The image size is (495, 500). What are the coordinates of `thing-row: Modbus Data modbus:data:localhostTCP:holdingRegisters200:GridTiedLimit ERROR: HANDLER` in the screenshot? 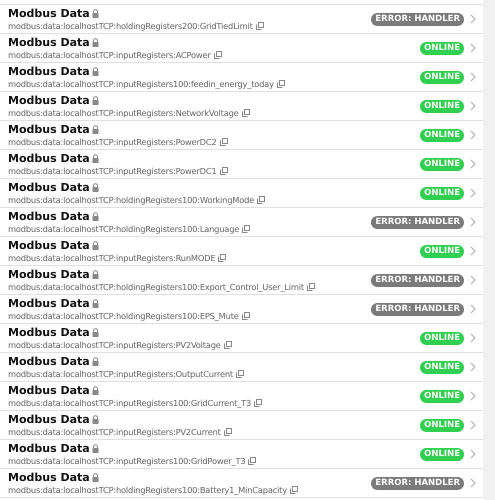 It's located at (241, 19).